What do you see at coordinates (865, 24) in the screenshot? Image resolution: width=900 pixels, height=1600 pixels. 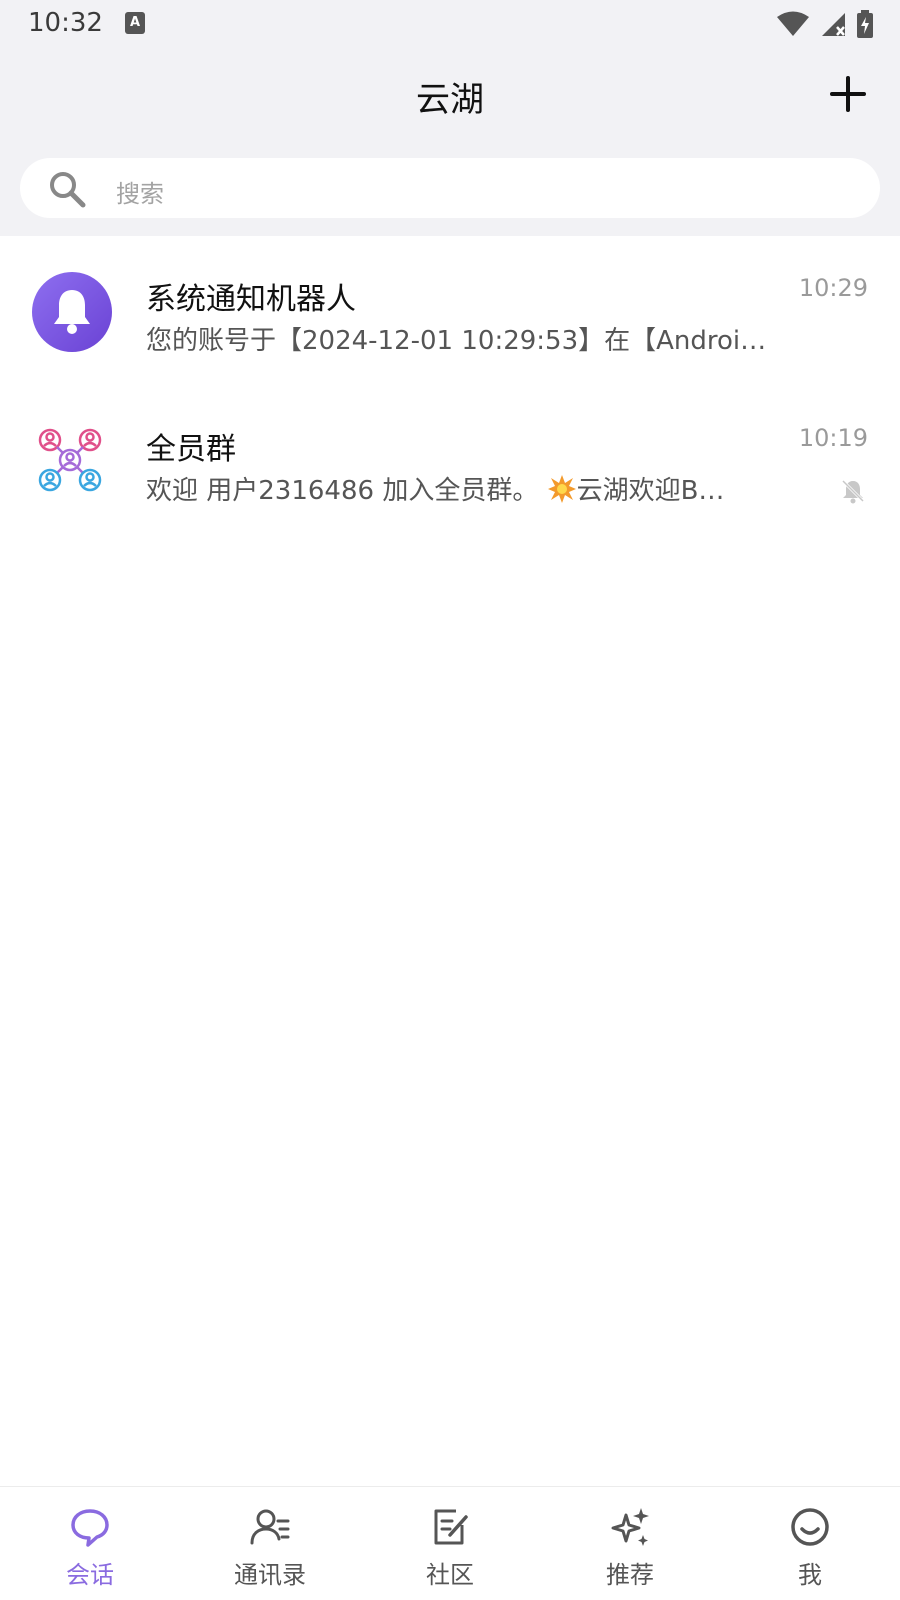 I see `battery-icon` at bounding box center [865, 24].